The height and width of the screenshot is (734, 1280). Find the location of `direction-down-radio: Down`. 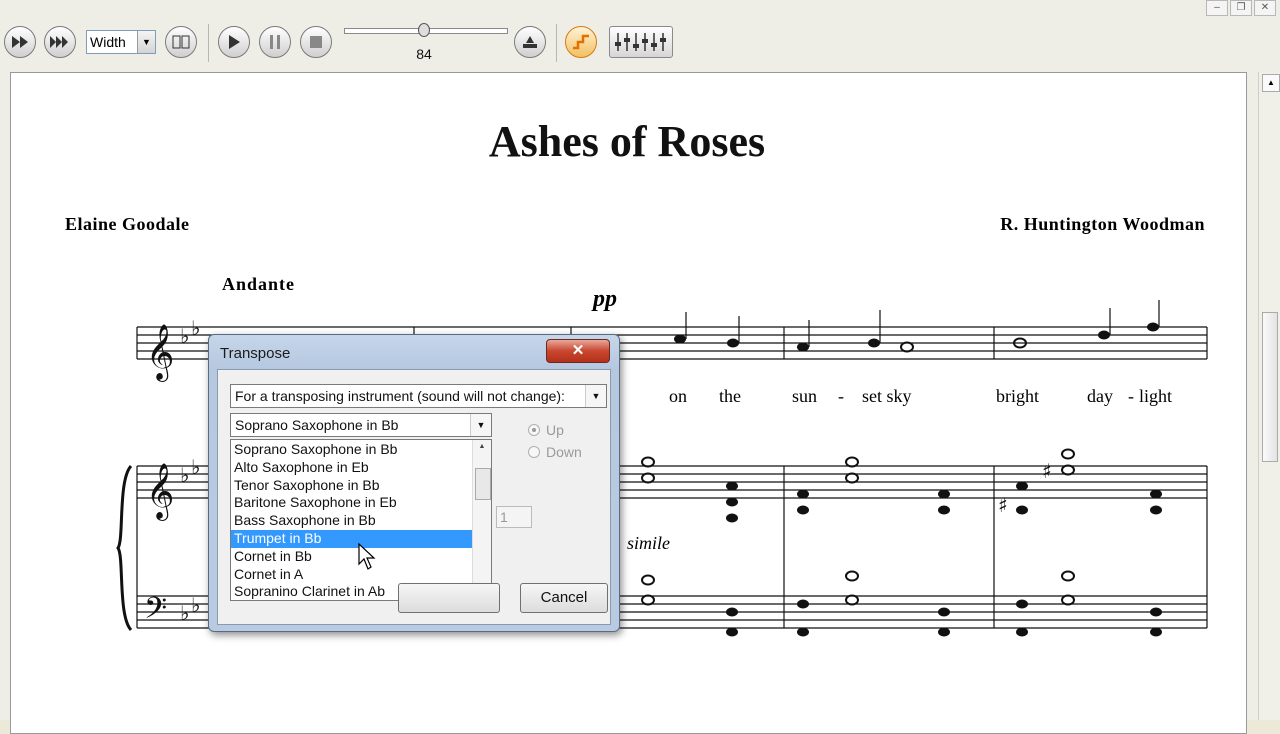

direction-down-radio: Down is located at coordinates (555, 452).